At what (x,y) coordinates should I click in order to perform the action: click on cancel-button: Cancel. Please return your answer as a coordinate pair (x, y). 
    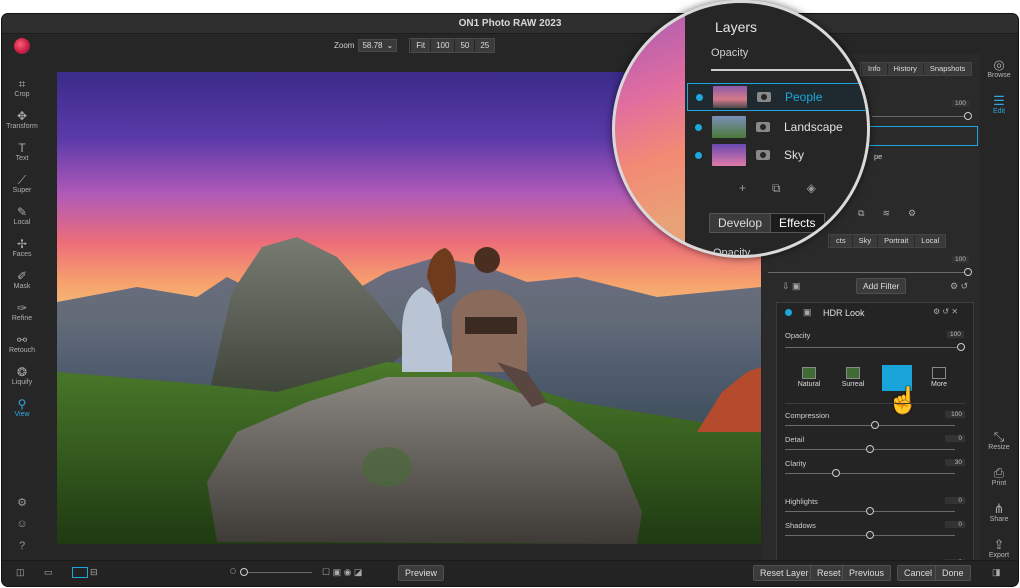
    Looking at the image, I should click on (918, 573).